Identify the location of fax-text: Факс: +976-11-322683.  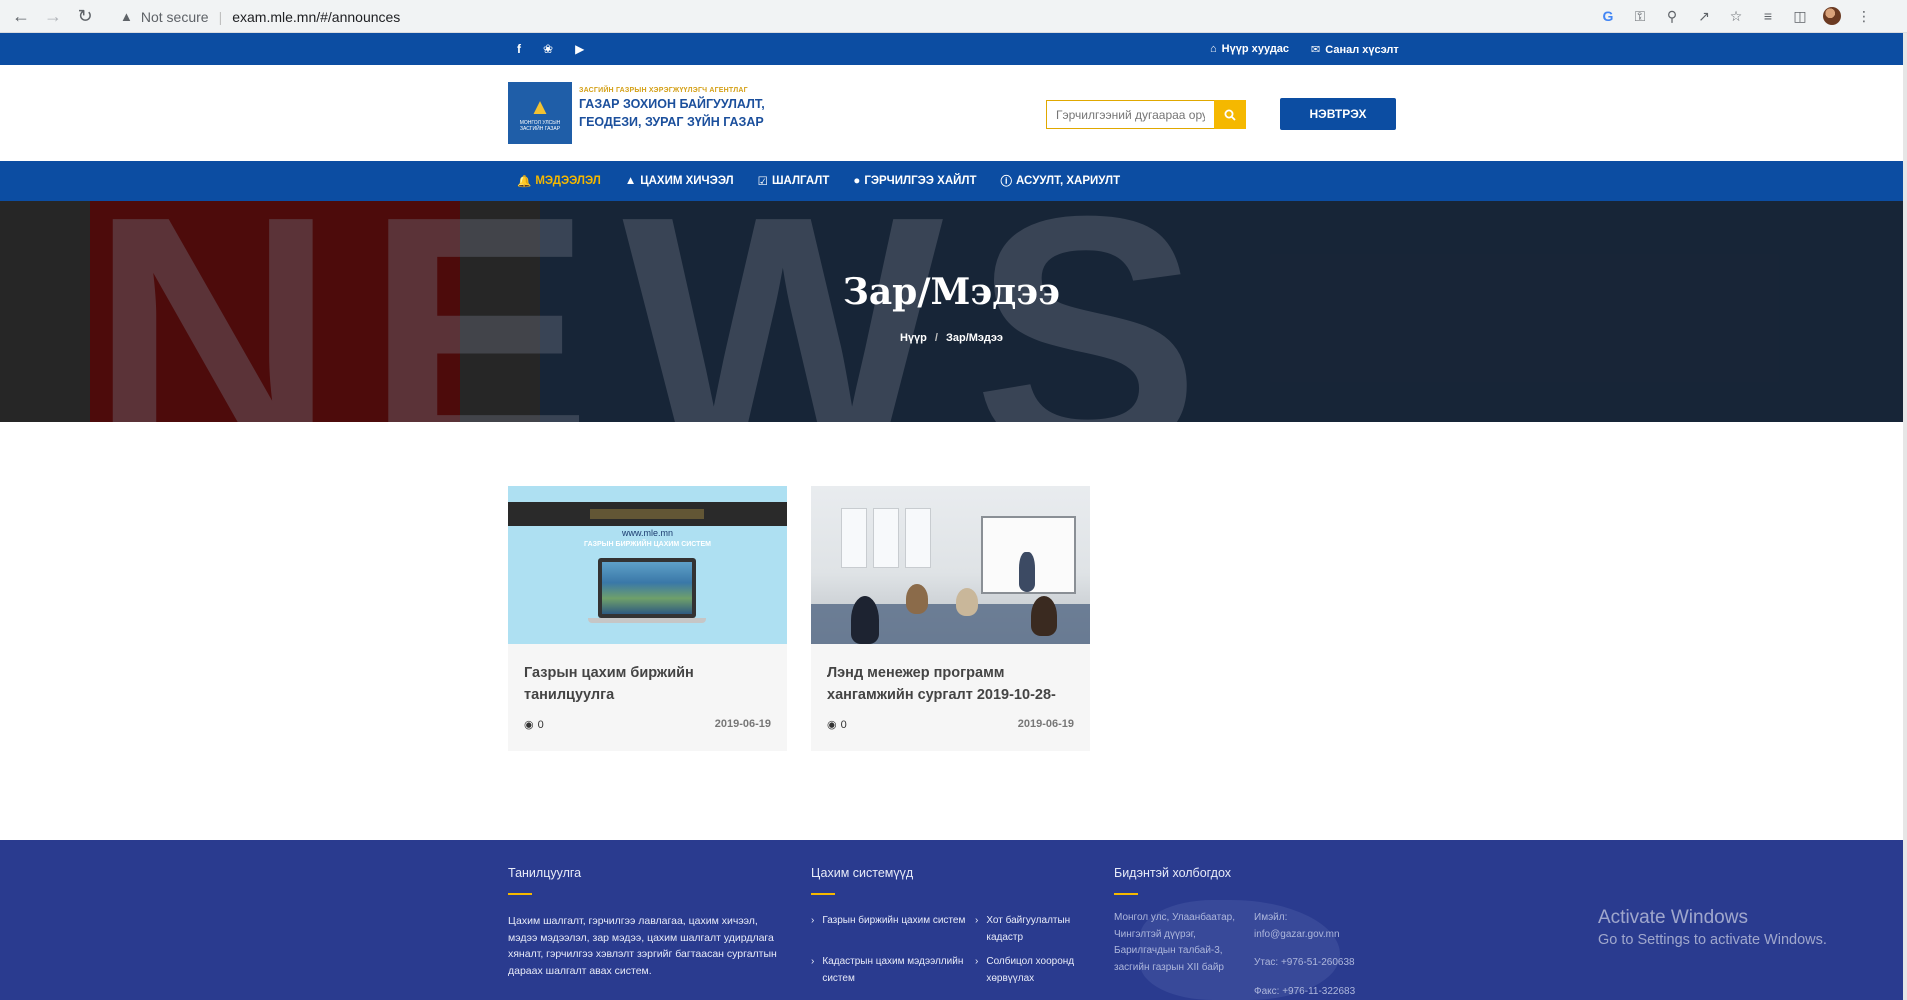
(1305, 991).